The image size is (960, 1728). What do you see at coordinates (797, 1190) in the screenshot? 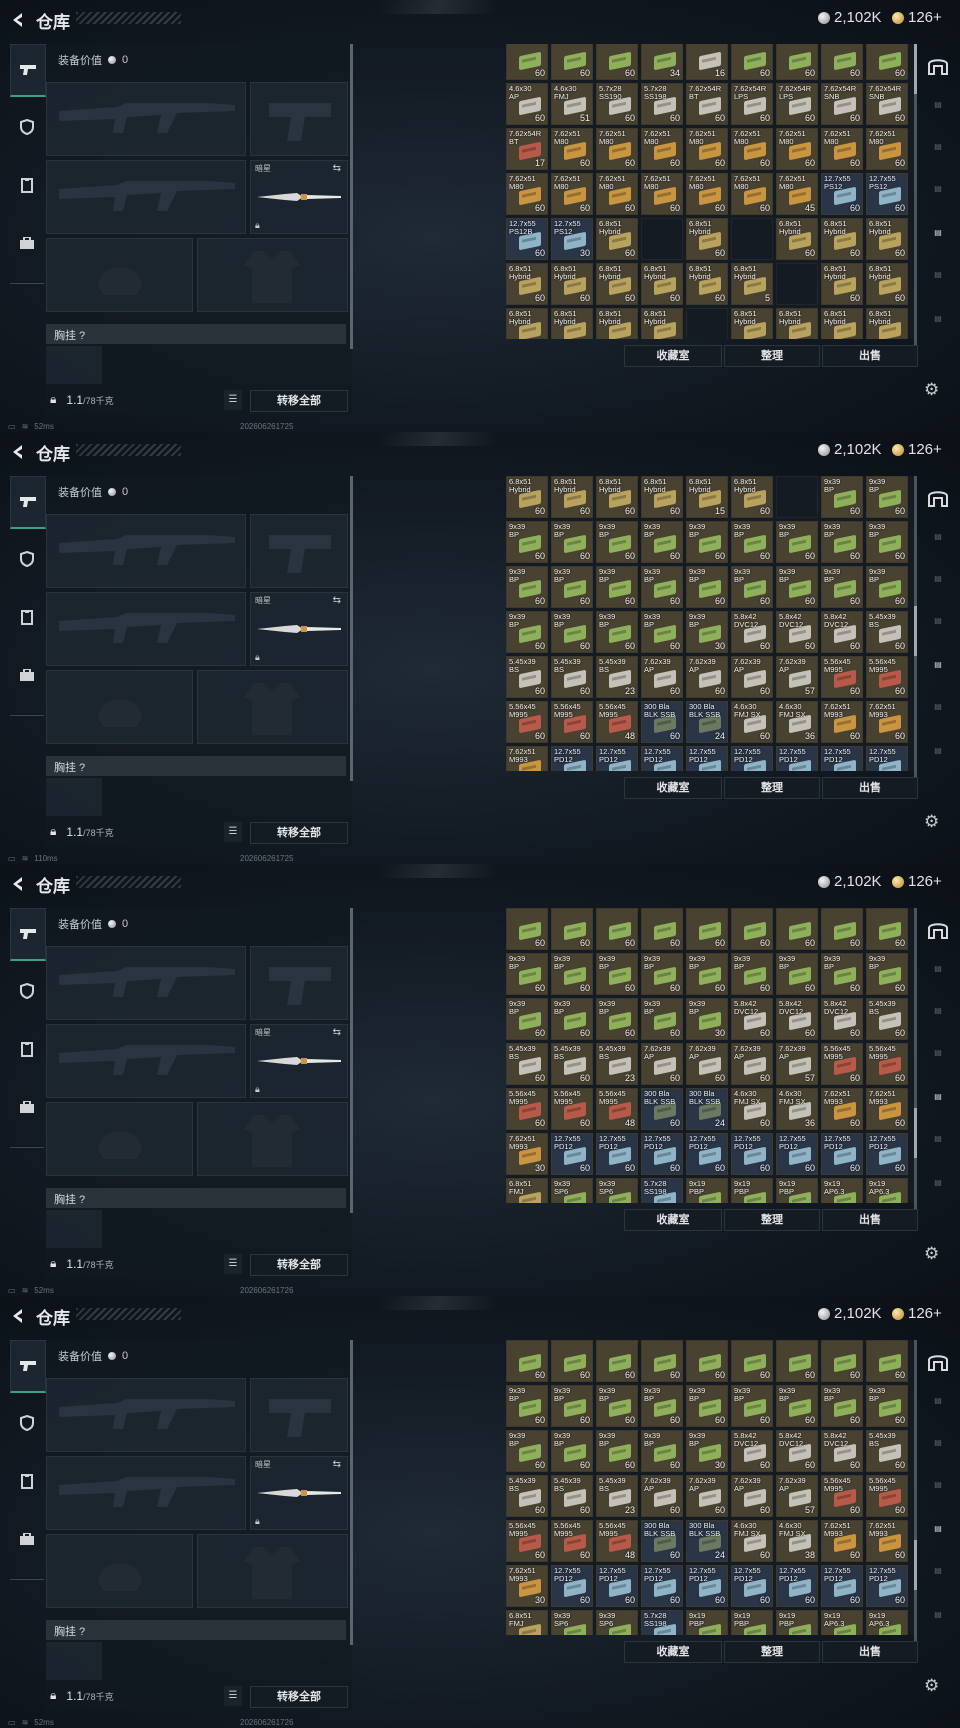
I see `ammo-item: 9x19 PBP33` at bounding box center [797, 1190].